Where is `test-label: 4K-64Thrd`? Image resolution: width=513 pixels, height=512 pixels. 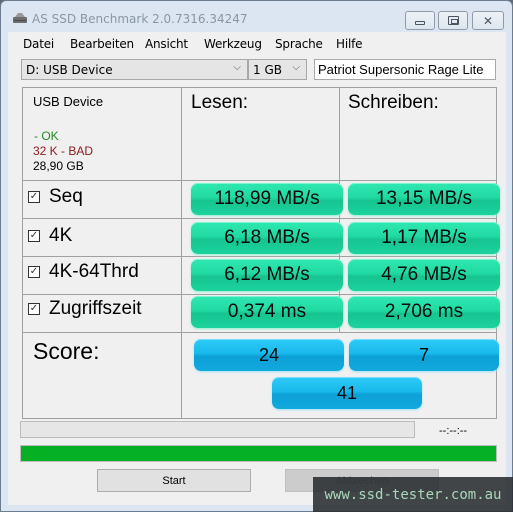 test-label: 4K-64Thrd is located at coordinates (94, 271).